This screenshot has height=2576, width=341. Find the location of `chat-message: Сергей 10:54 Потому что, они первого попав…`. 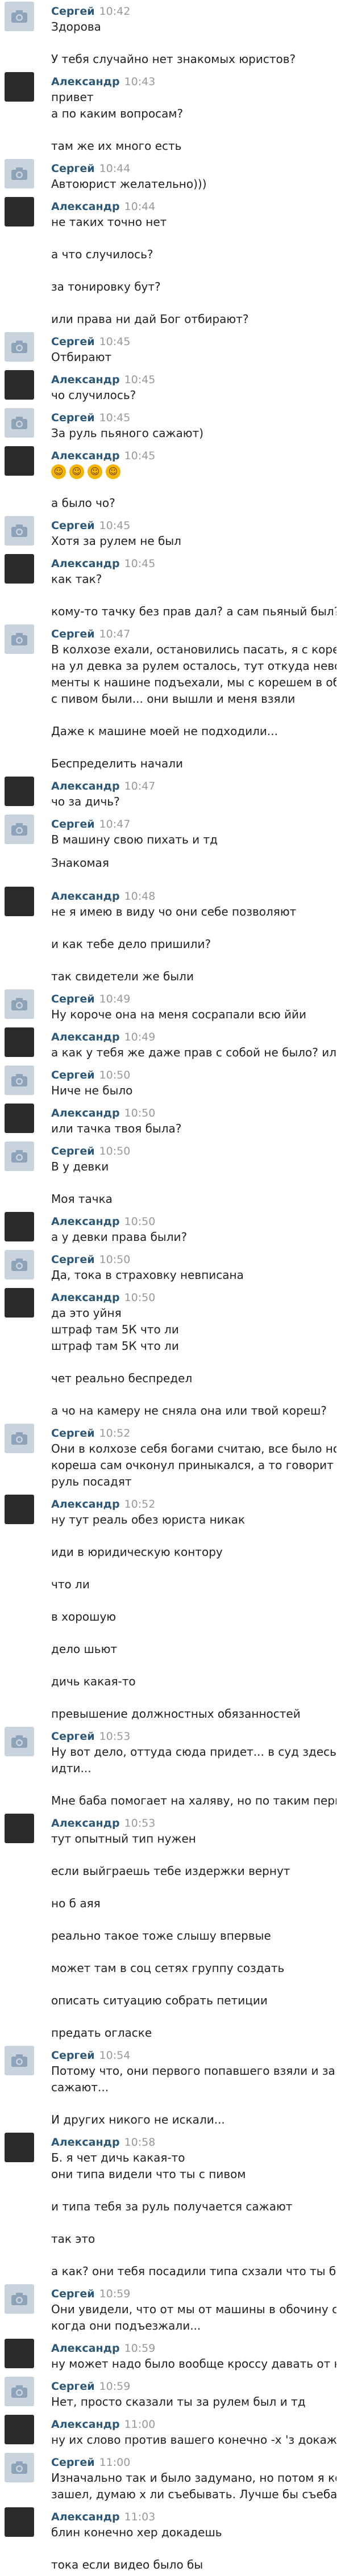

chat-message: Сергей 10:54 Потому что, они первого попав… is located at coordinates (170, 2088).